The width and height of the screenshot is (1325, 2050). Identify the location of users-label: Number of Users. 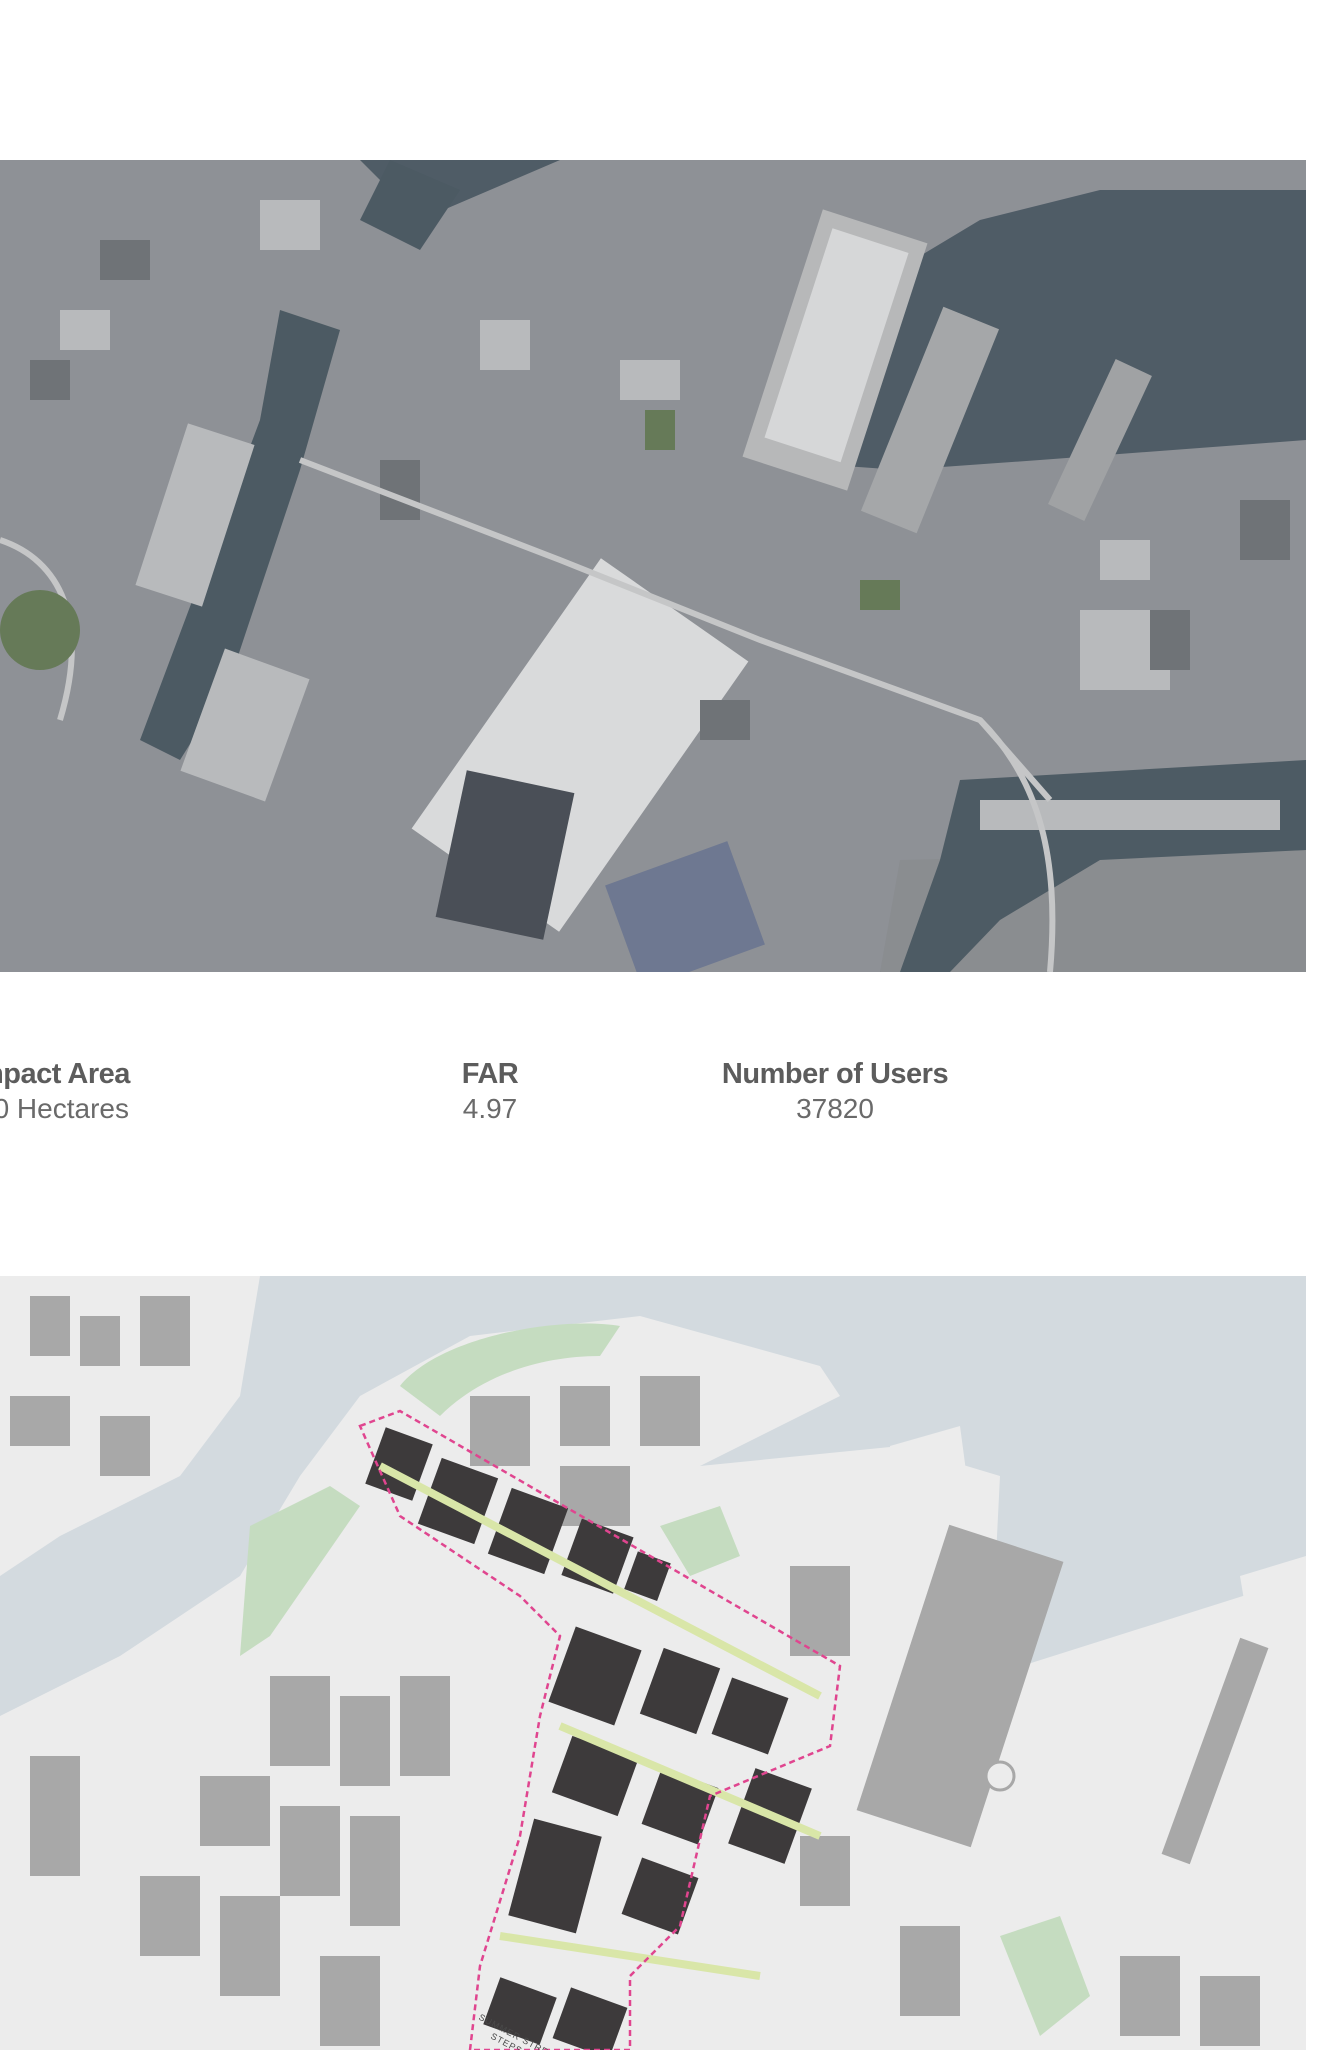
(835, 1074).